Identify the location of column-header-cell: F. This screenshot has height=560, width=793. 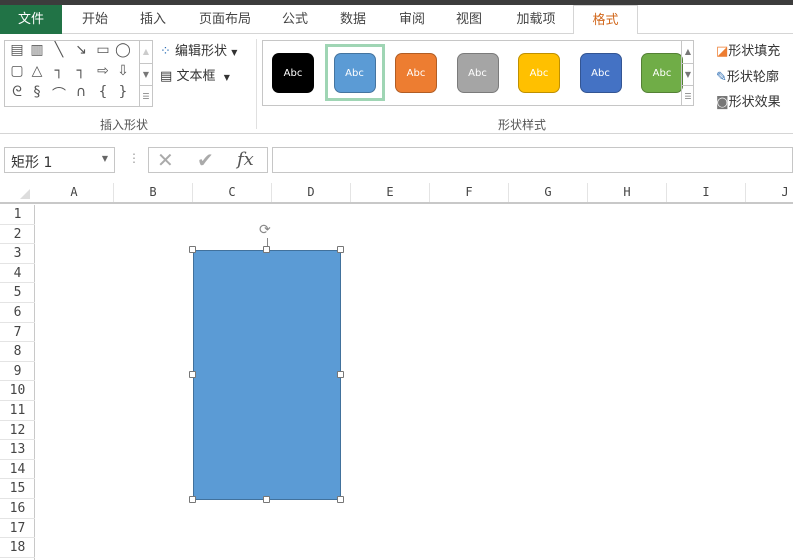
(469, 192).